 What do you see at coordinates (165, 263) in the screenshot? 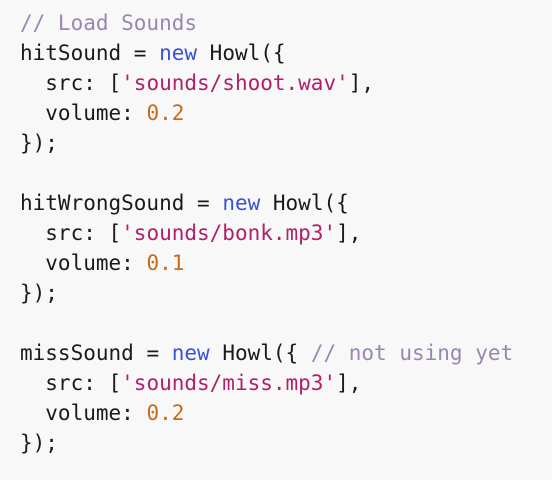
I see `volume-number: 0.1` at bounding box center [165, 263].